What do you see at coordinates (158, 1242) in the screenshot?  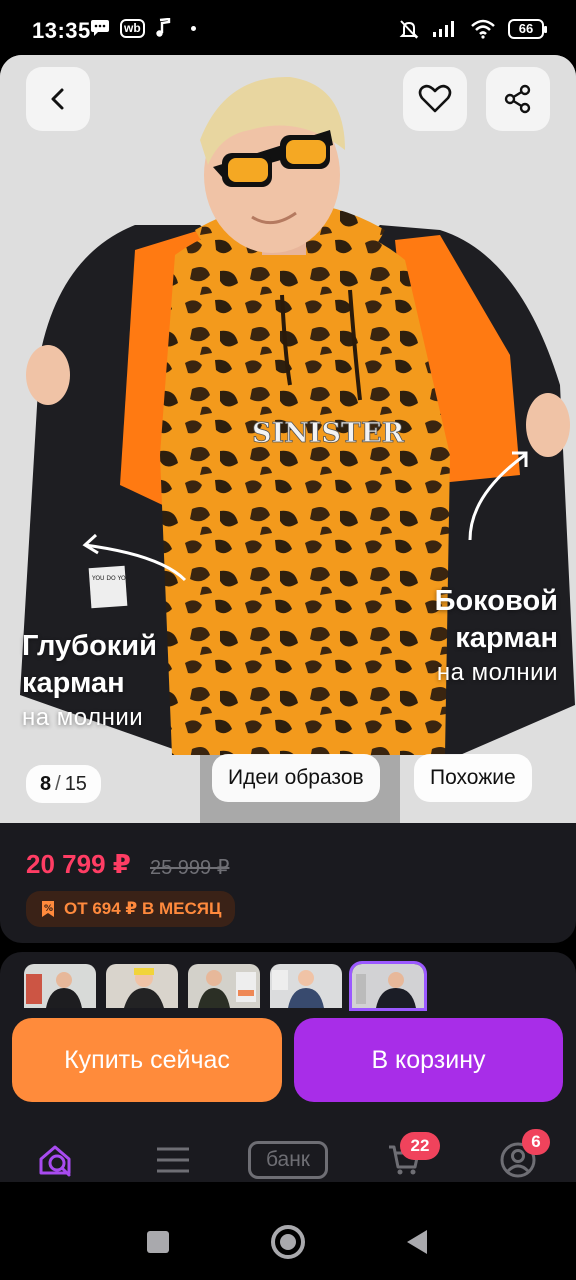 I see `recent-apps-button` at bounding box center [158, 1242].